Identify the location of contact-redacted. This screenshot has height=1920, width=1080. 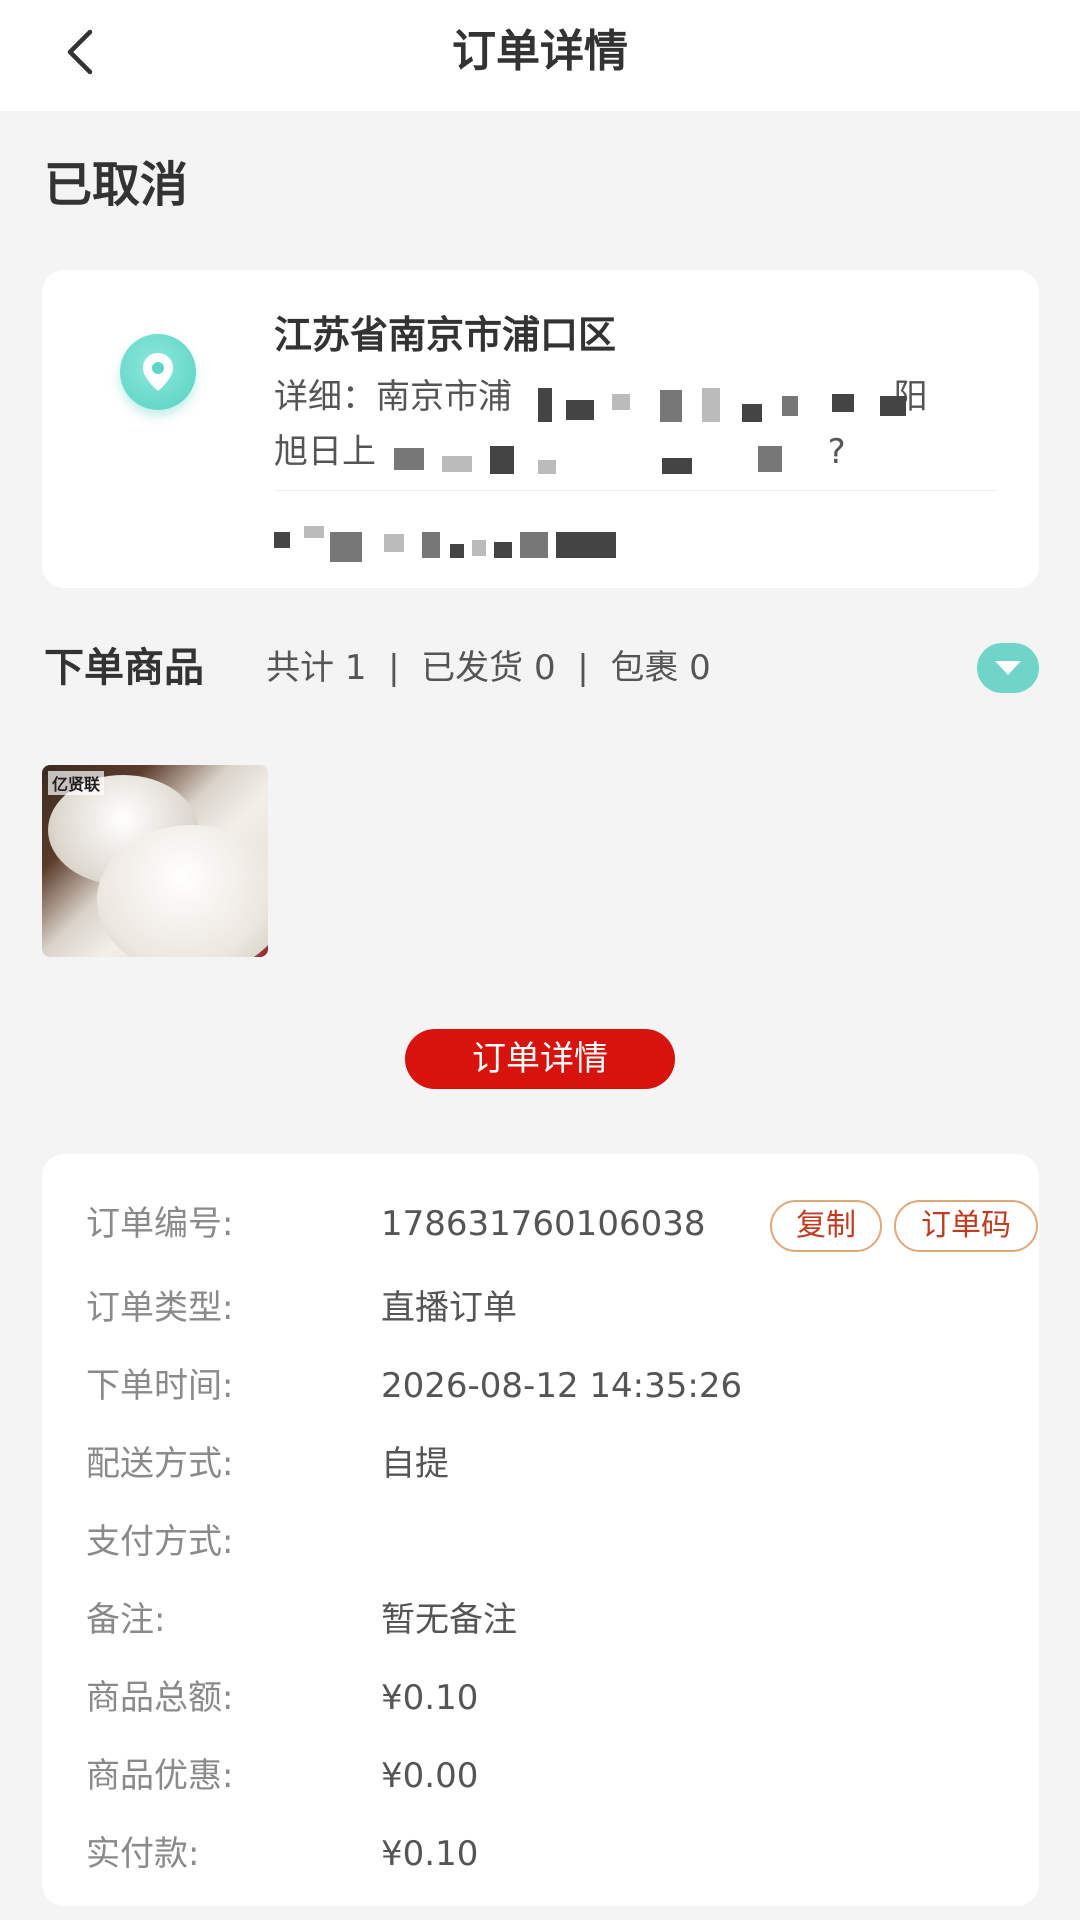
(494, 543).